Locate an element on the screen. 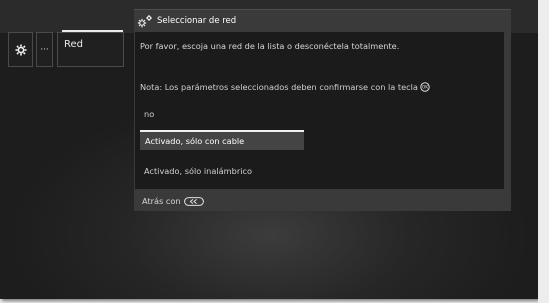 The height and width of the screenshot is (303, 549). more-menu-tab: ··· is located at coordinates (44, 49).